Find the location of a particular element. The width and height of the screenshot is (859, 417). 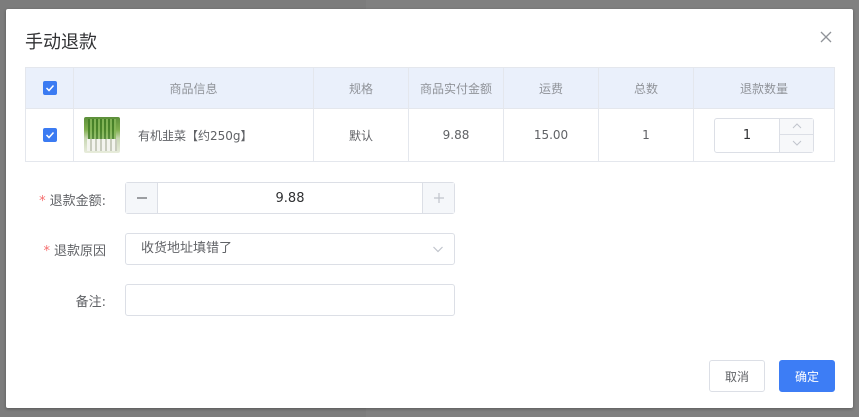

confirm-button: 确定 is located at coordinates (807, 376).